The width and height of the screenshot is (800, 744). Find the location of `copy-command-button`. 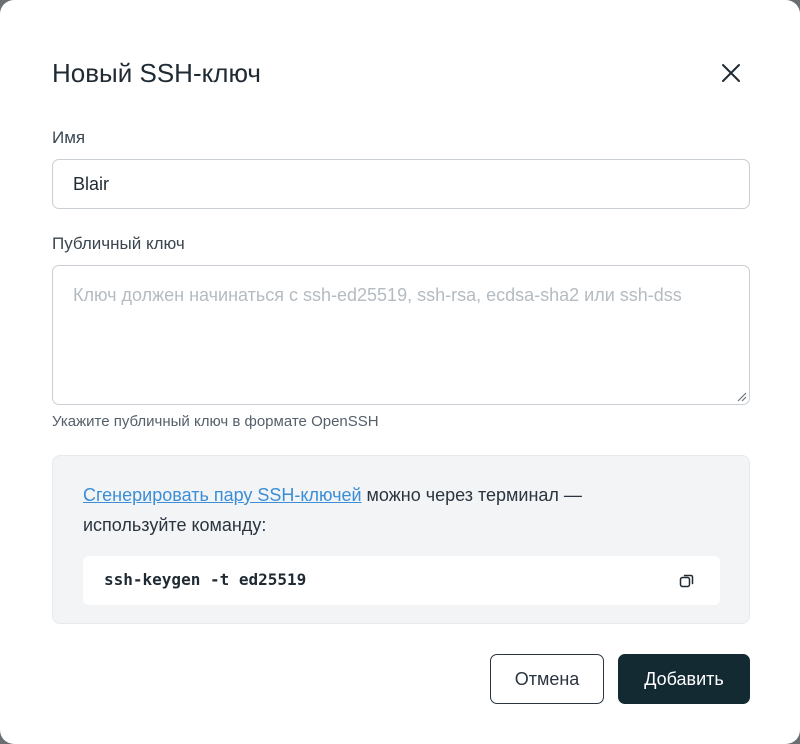

copy-command-button is located at coordinates (687, 581).